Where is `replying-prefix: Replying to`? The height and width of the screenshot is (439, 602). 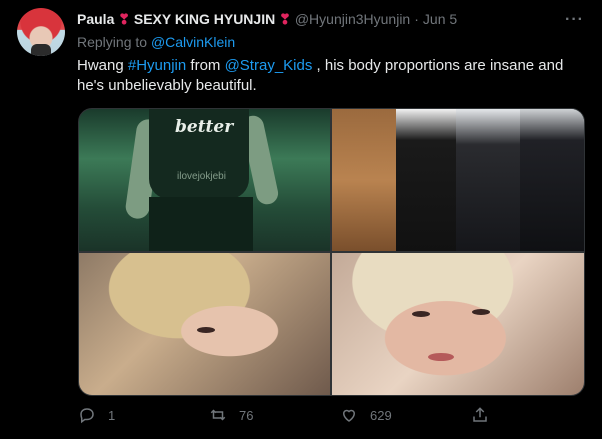 replying-prefix: Replying to is located at coordinates (112, 42).